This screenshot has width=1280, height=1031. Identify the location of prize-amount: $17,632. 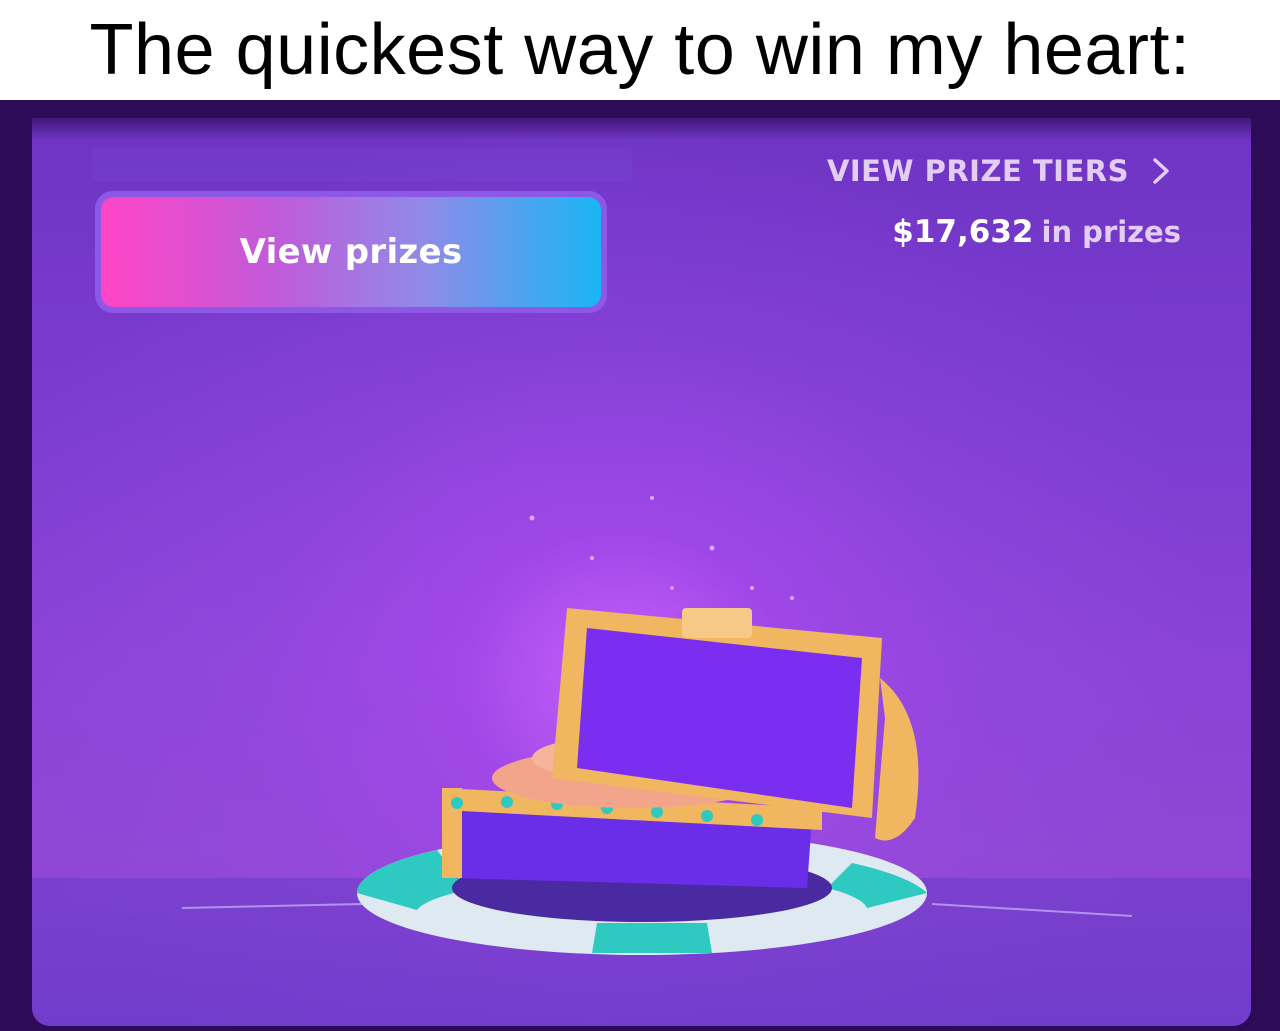
(963, 232).